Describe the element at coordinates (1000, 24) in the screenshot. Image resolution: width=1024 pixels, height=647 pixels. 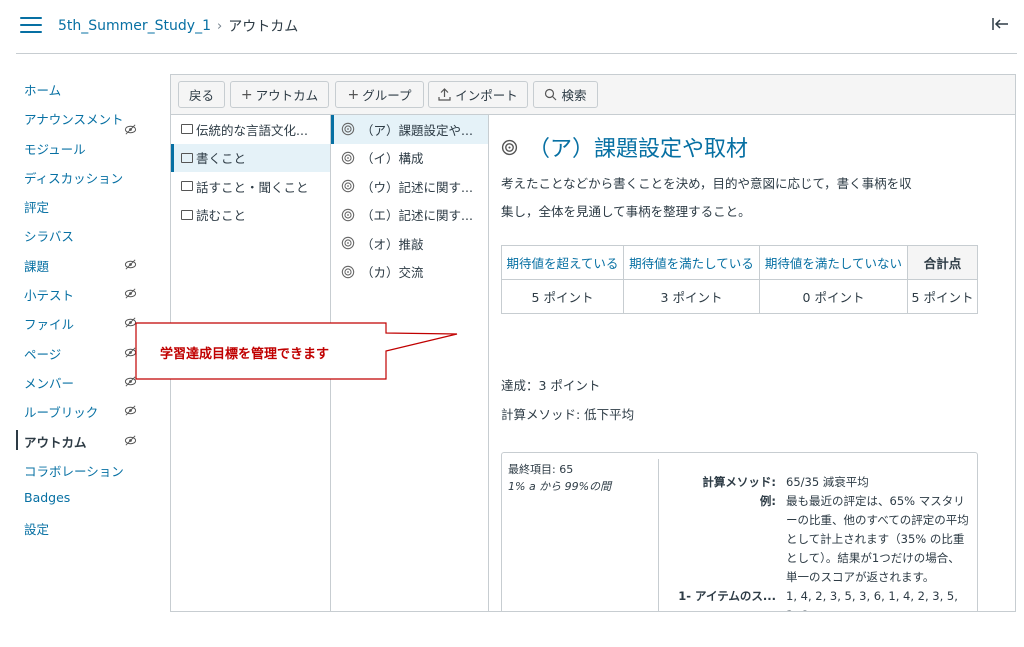
I see `collapse-sidebar-icon` at that location.